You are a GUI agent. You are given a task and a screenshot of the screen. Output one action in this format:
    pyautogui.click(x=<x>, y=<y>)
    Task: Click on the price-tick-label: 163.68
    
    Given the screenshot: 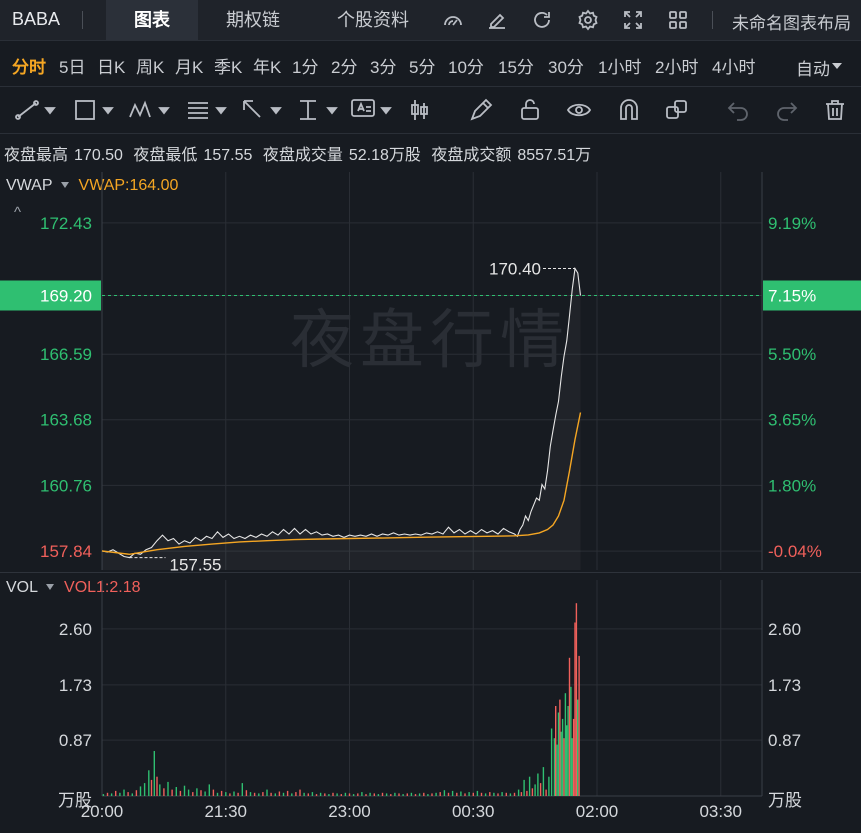 What is the action you would take?
    pyautogui.click(x=66, y=420)
    